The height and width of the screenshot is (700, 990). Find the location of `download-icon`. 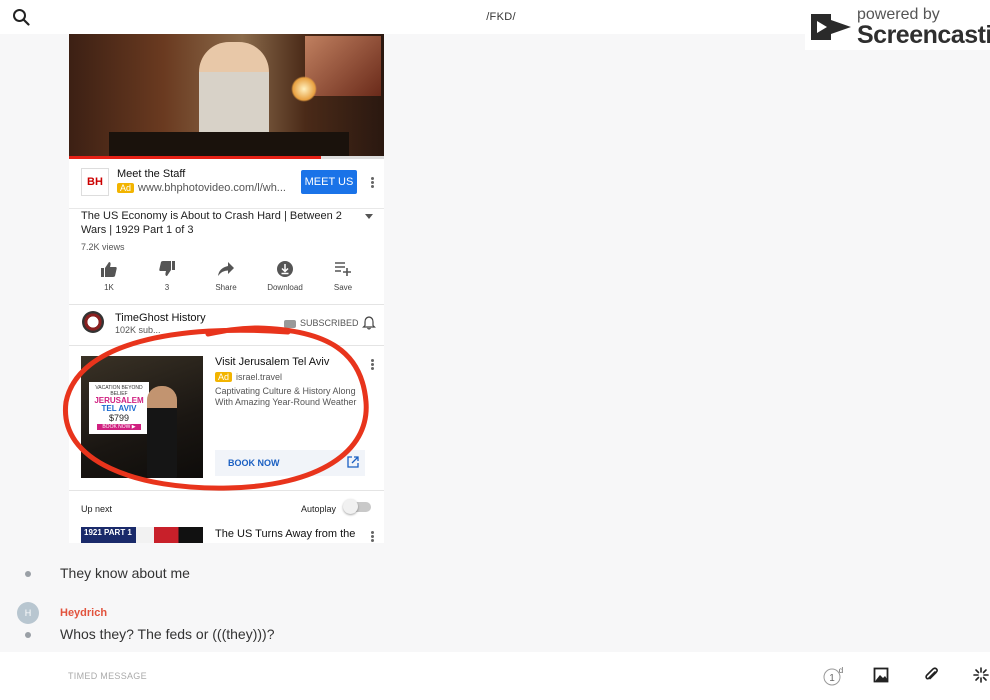

download-icon is located at coordinates (285, 269).